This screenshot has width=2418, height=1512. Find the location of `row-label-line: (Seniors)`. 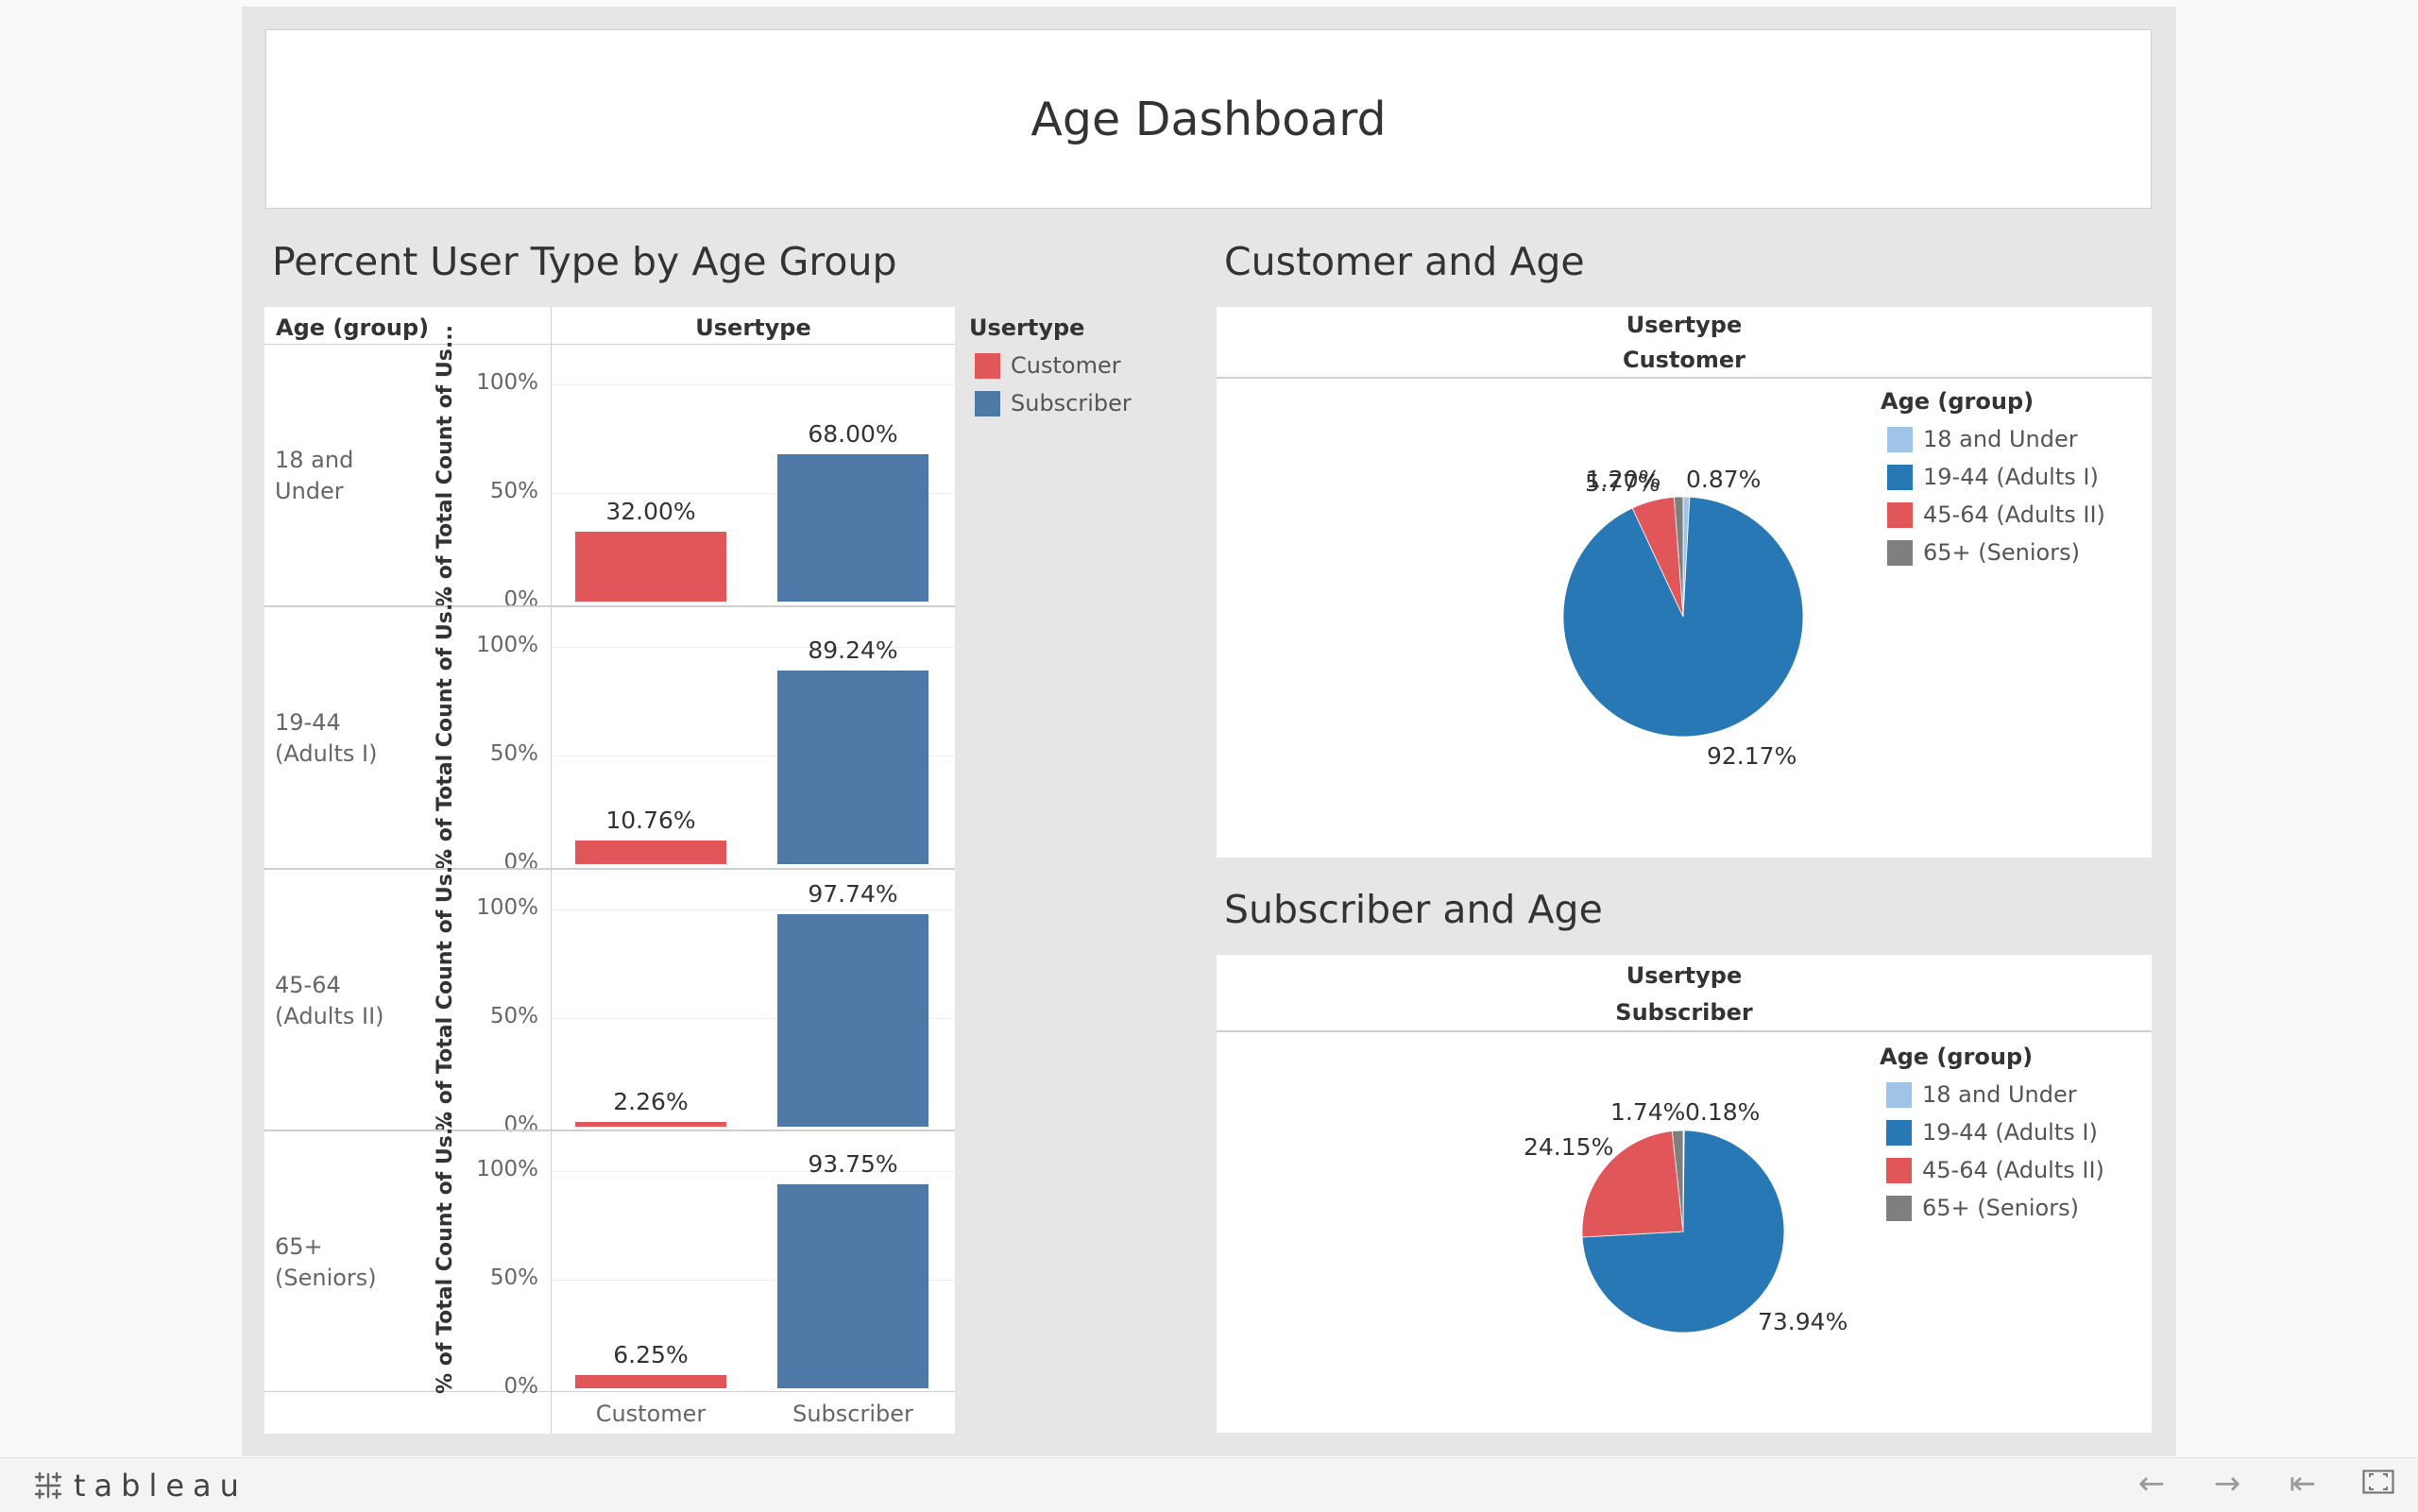

row-label-line: (Seniors) is located at coordinates (326, 1278).